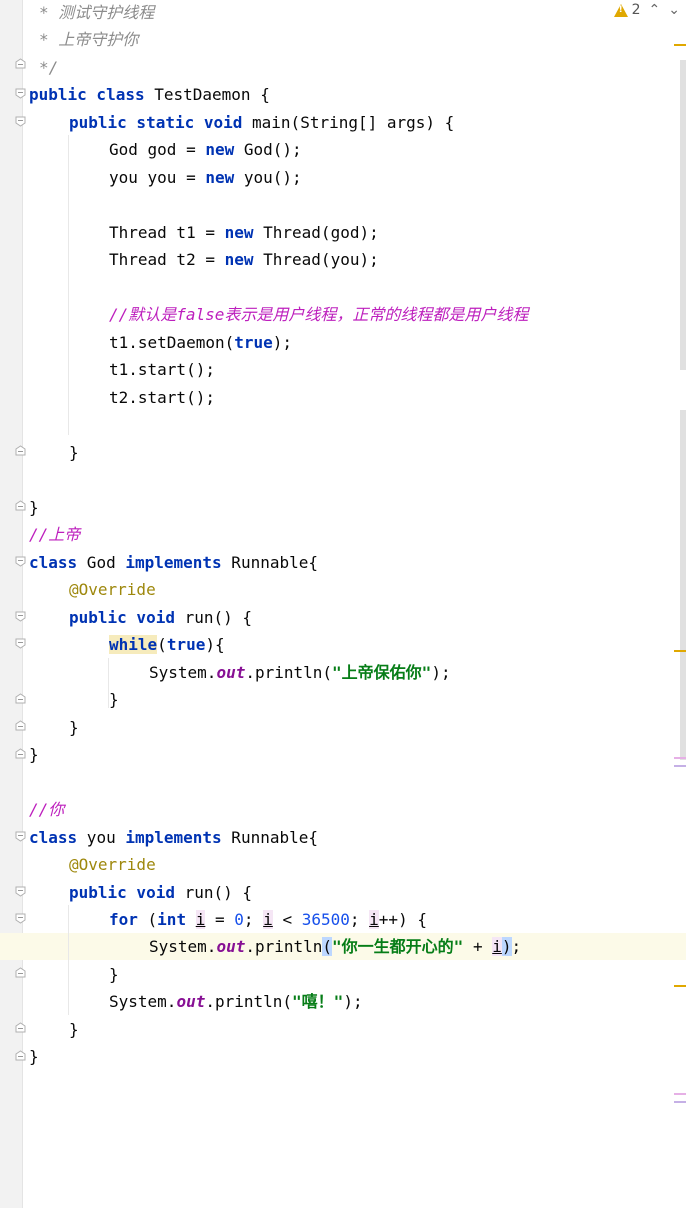 The image size is (686, 1208). What do you see at coordinates (674, 10) in the screenshot?
I see `nav-down-icon: ⌄` at bounding box center [674, 10].